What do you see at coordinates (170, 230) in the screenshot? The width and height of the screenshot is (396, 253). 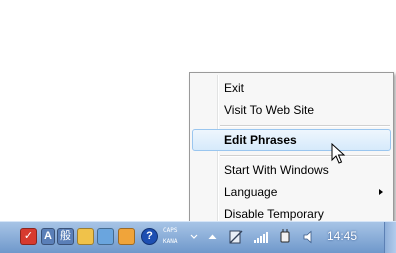 I see `caps-label: CAPS` at bounding box center [170, 230].